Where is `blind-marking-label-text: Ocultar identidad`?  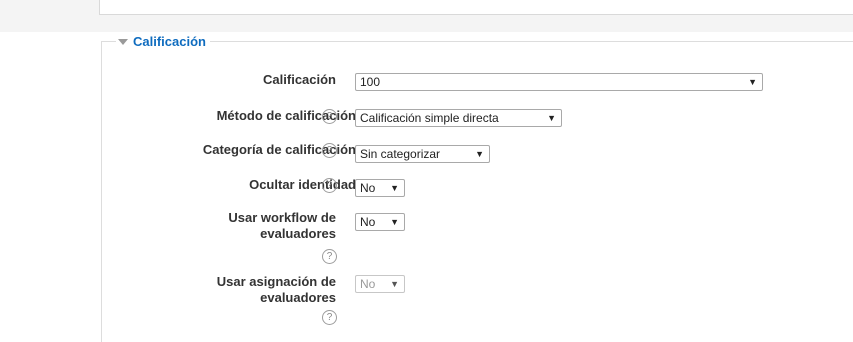 blind-marking-label-text: Ocultar identidad is located at coordinates (302, 184).